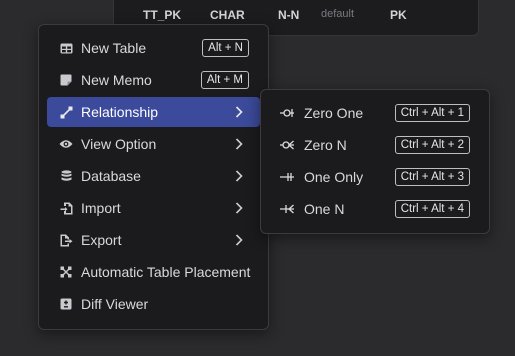 The image size is (515, 356). What do you see at coordinates (66, 176) in the screenshot?
I see `database-icon` at bounding box center [66, 176].